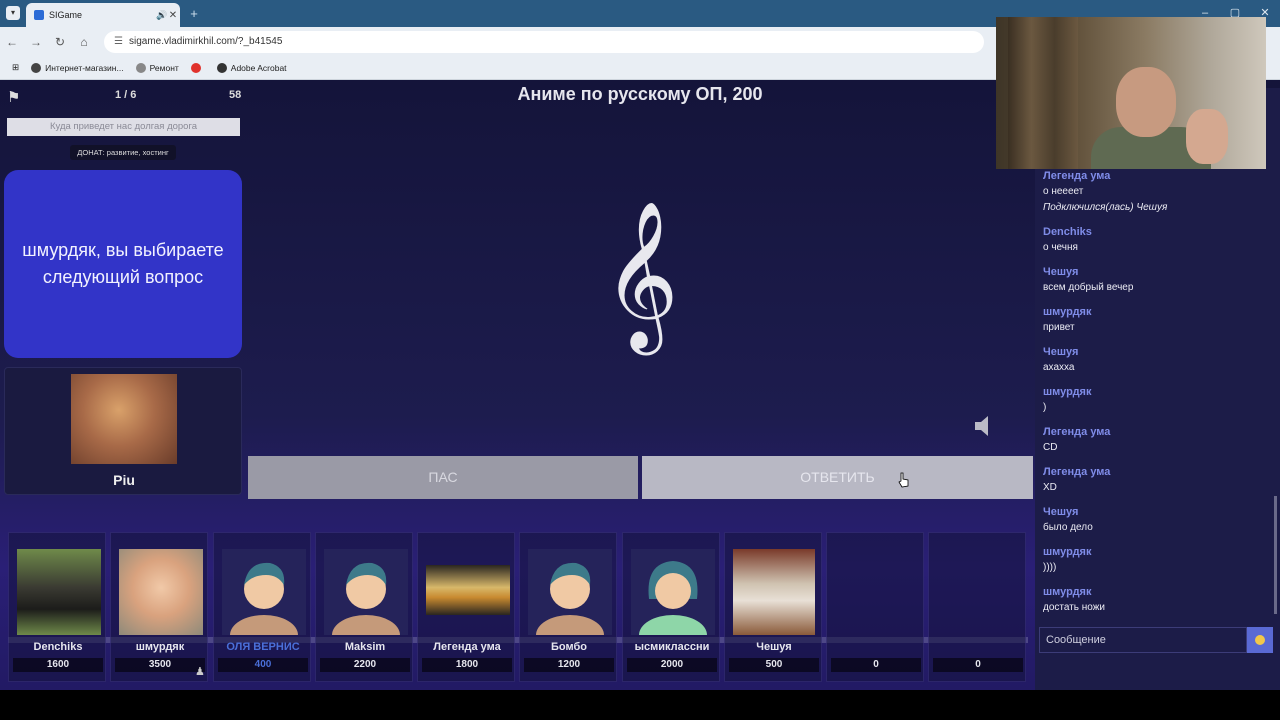 This screenshot has height=720, width=1280. I want to click on player-card: ОЛЯ ВЕРНИС 400, so click(262, 607).